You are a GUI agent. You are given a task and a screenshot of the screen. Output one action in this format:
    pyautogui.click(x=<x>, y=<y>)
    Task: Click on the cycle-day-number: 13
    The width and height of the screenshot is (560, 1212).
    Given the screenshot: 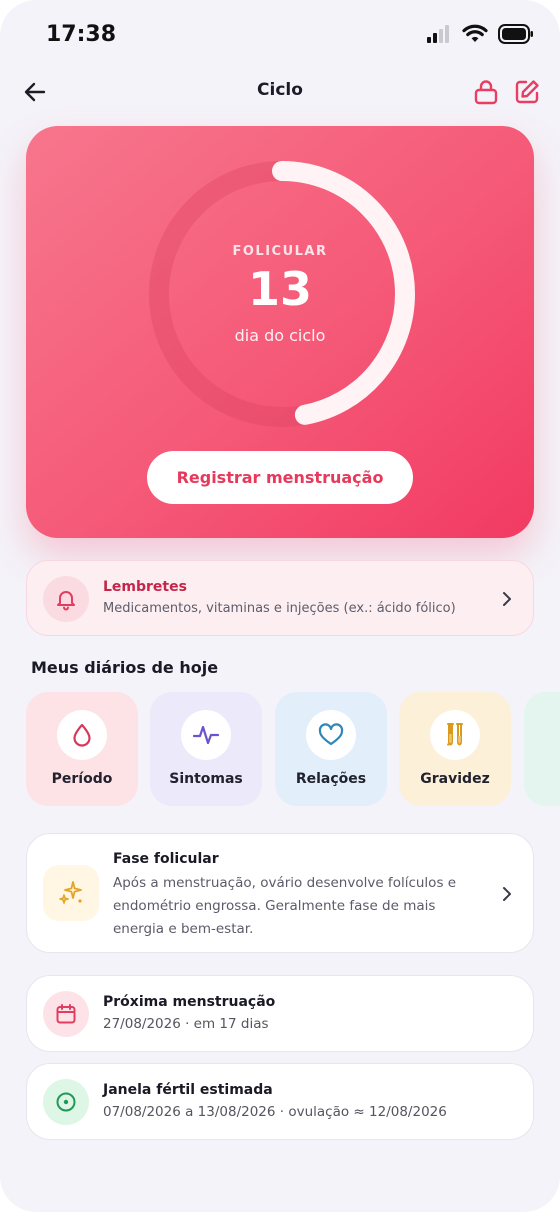 What is the action you would take?
    pyautogui.click(x=279, y=289)
    